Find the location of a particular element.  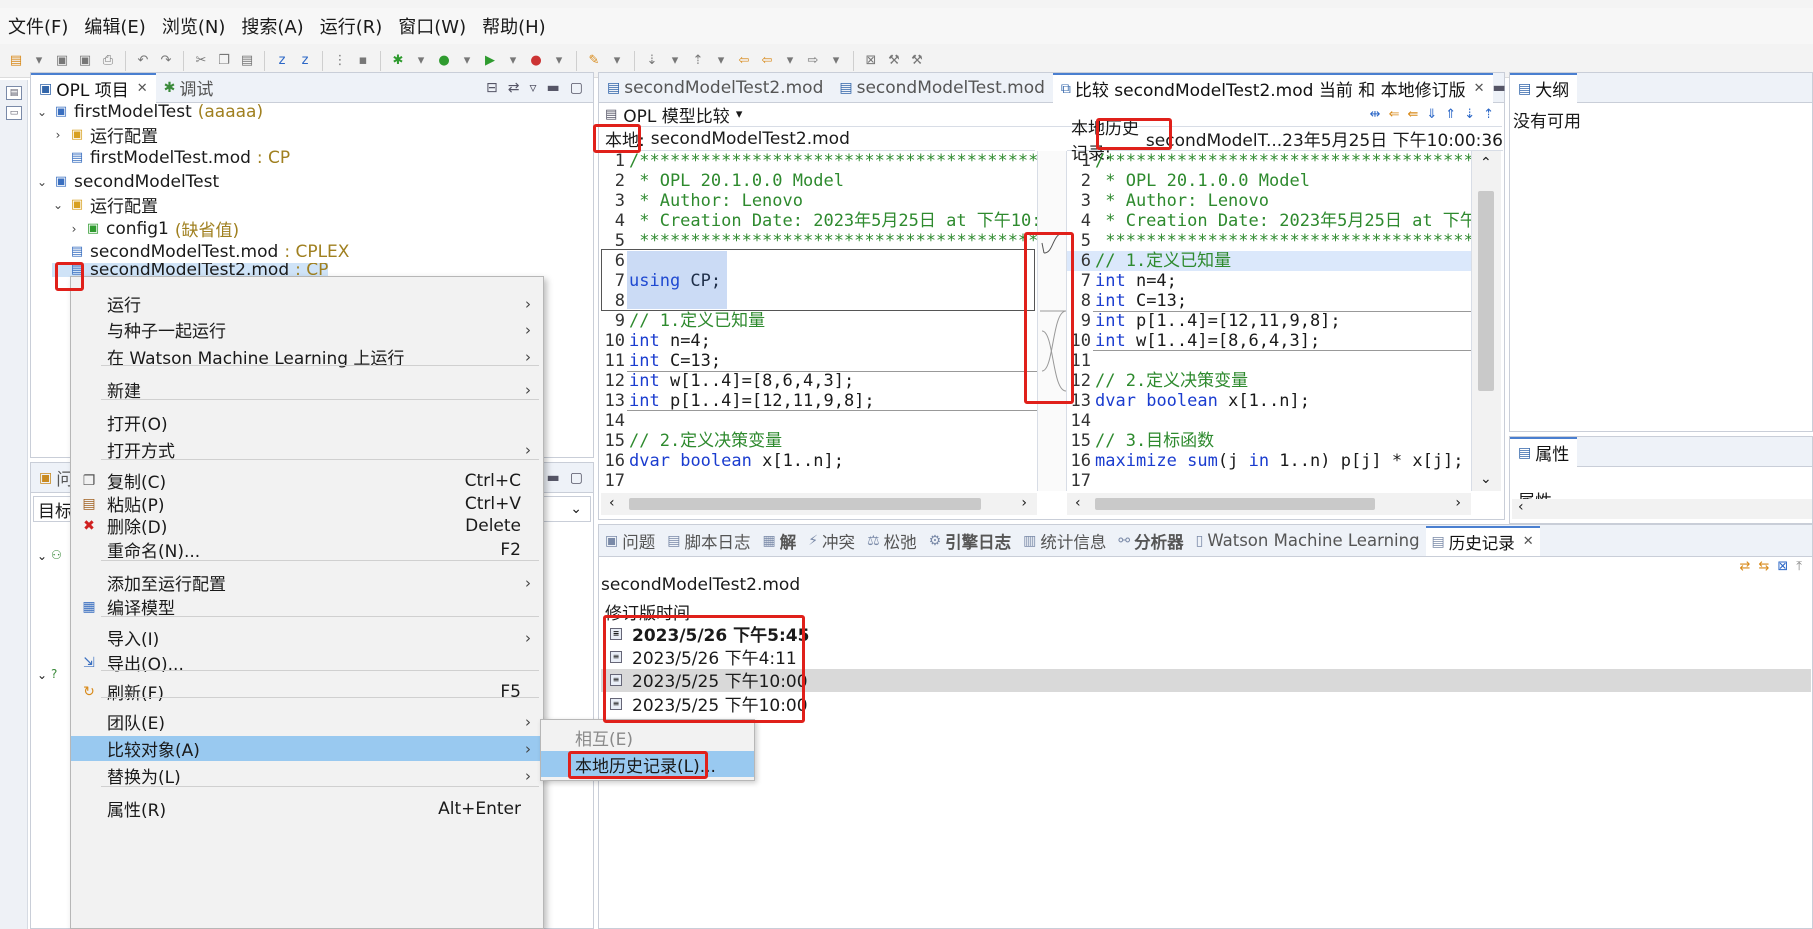

redo-icon: ↷ is located at coordinates (166, 61).